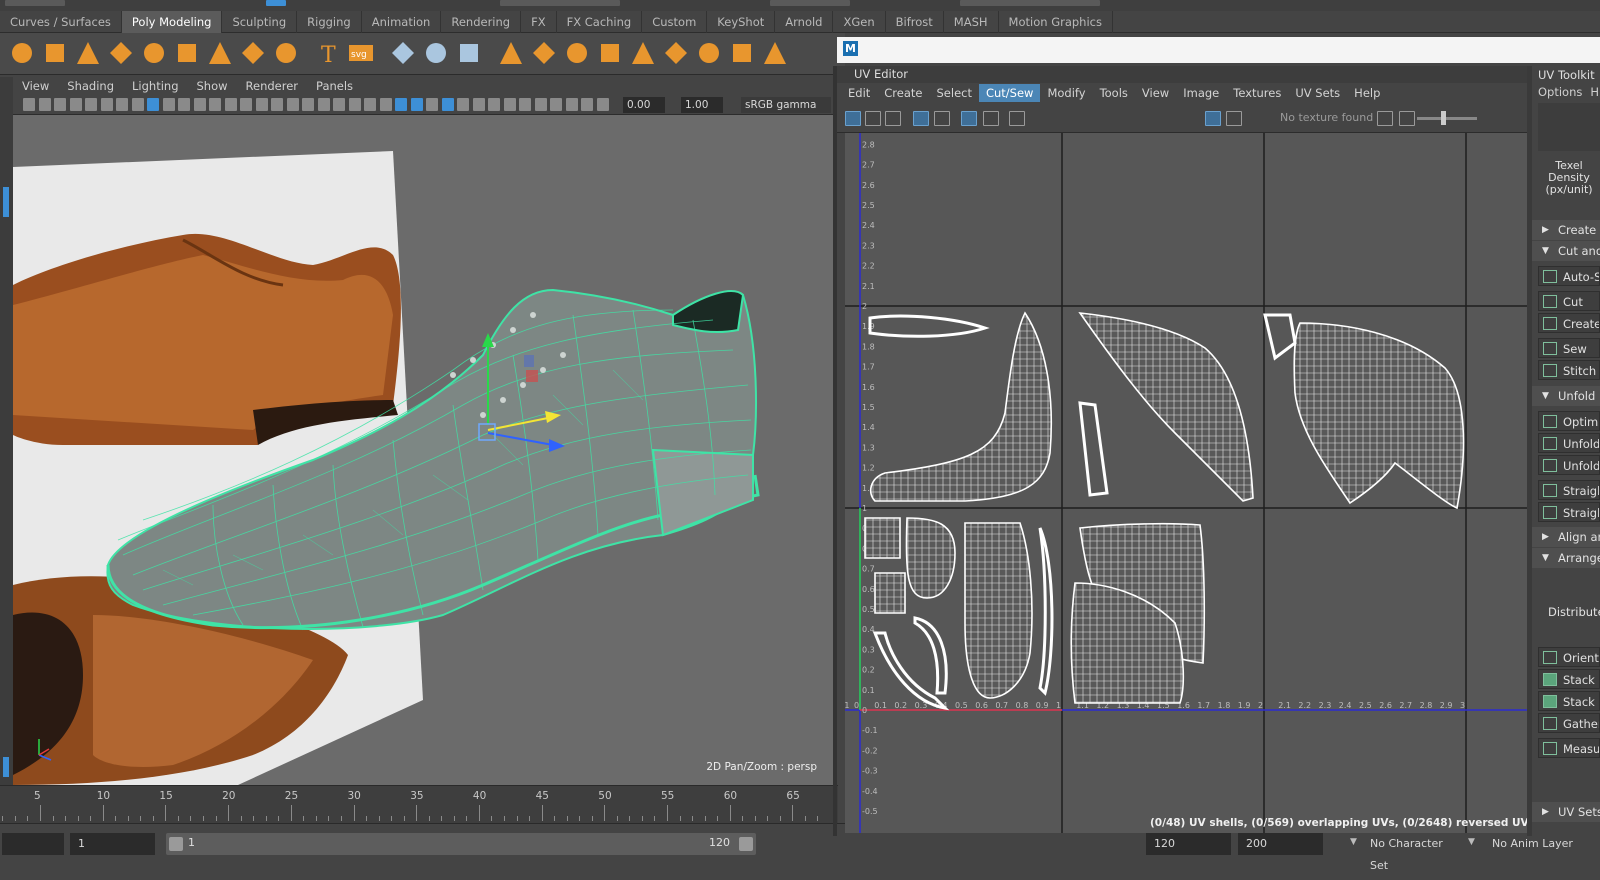 Image resolution: width=1600 pixels, height=880 pixels. Describe the element at coordinates (1201, 93) in the screenshot. I see `uv-menu-image: Image` at that location.